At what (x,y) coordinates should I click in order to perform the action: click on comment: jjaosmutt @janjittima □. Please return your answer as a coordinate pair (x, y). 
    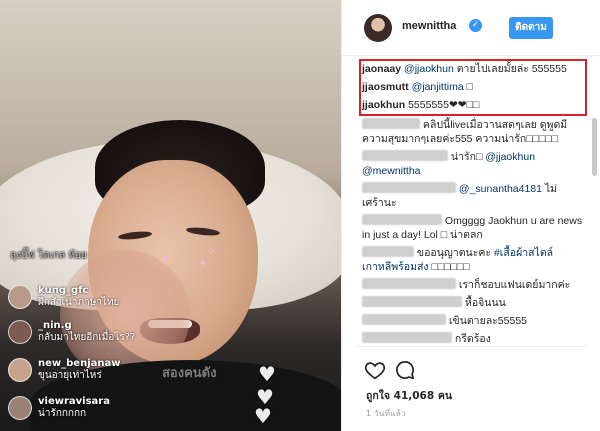
    Looking at the image, I should click on (417, 87).